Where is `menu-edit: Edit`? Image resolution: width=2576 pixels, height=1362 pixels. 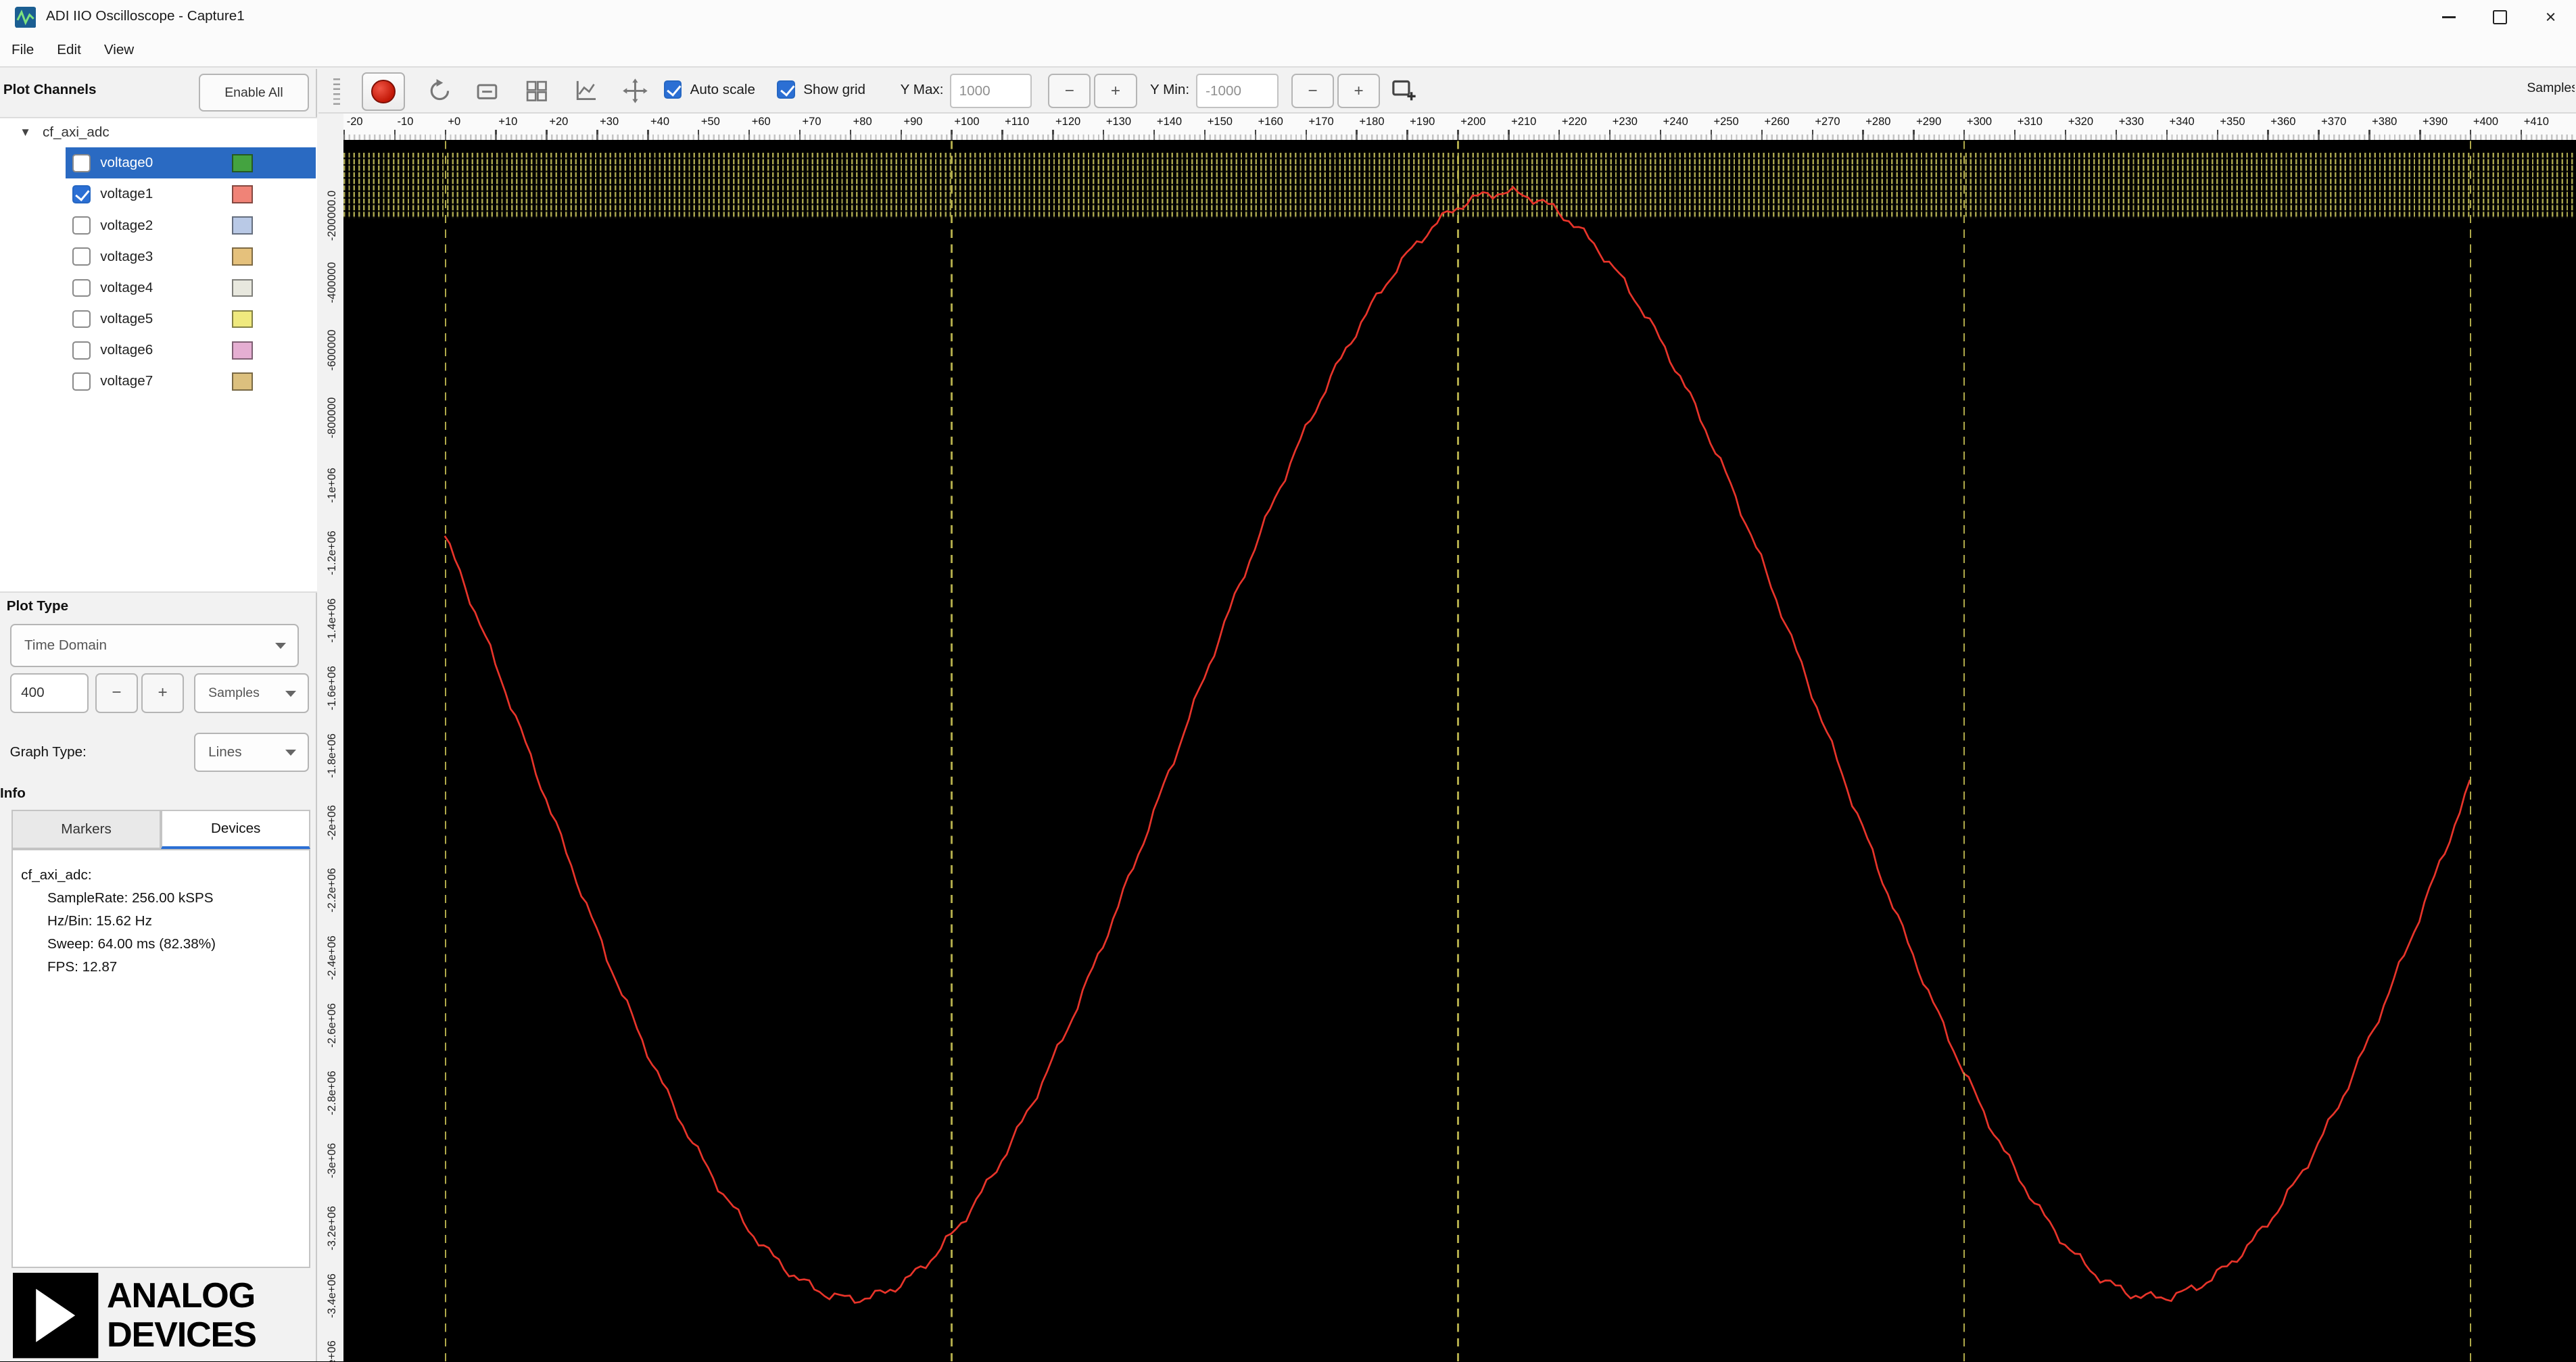
menu-edit: Edit is located at coordinates (69, 50).